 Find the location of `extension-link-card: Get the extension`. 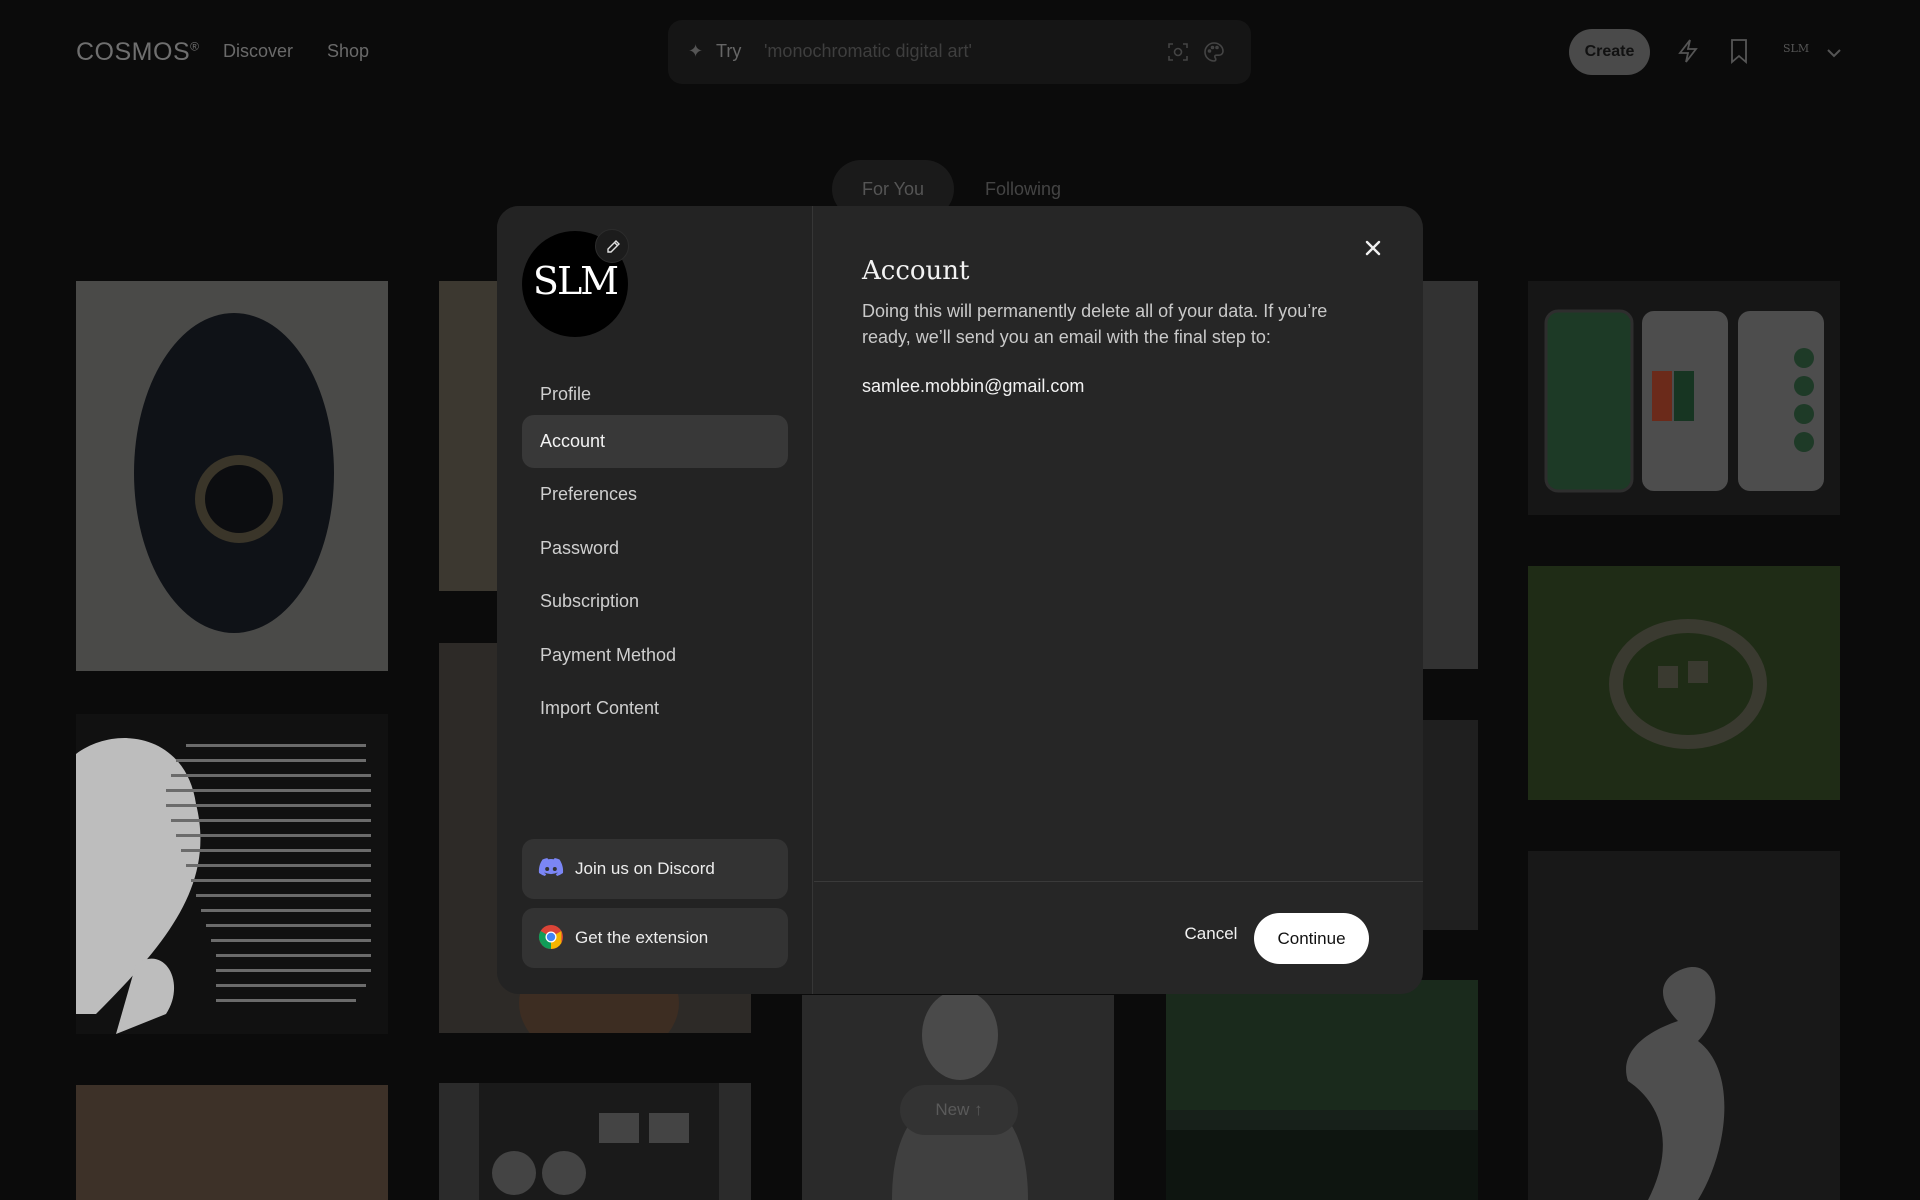

extension-link-card: Get the extension is located at coordinates (655, 938).